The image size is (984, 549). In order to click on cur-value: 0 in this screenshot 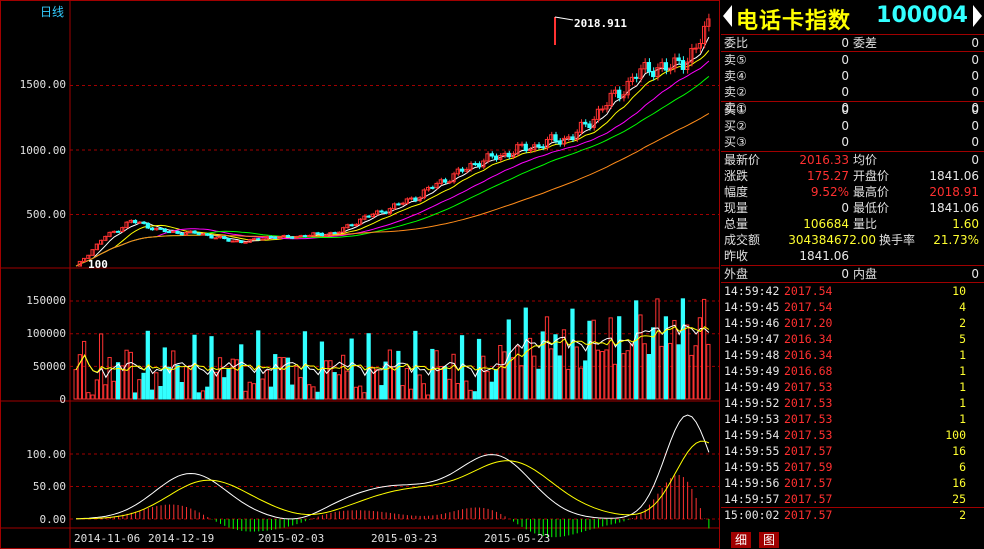, I will do `click(845, 208)`.